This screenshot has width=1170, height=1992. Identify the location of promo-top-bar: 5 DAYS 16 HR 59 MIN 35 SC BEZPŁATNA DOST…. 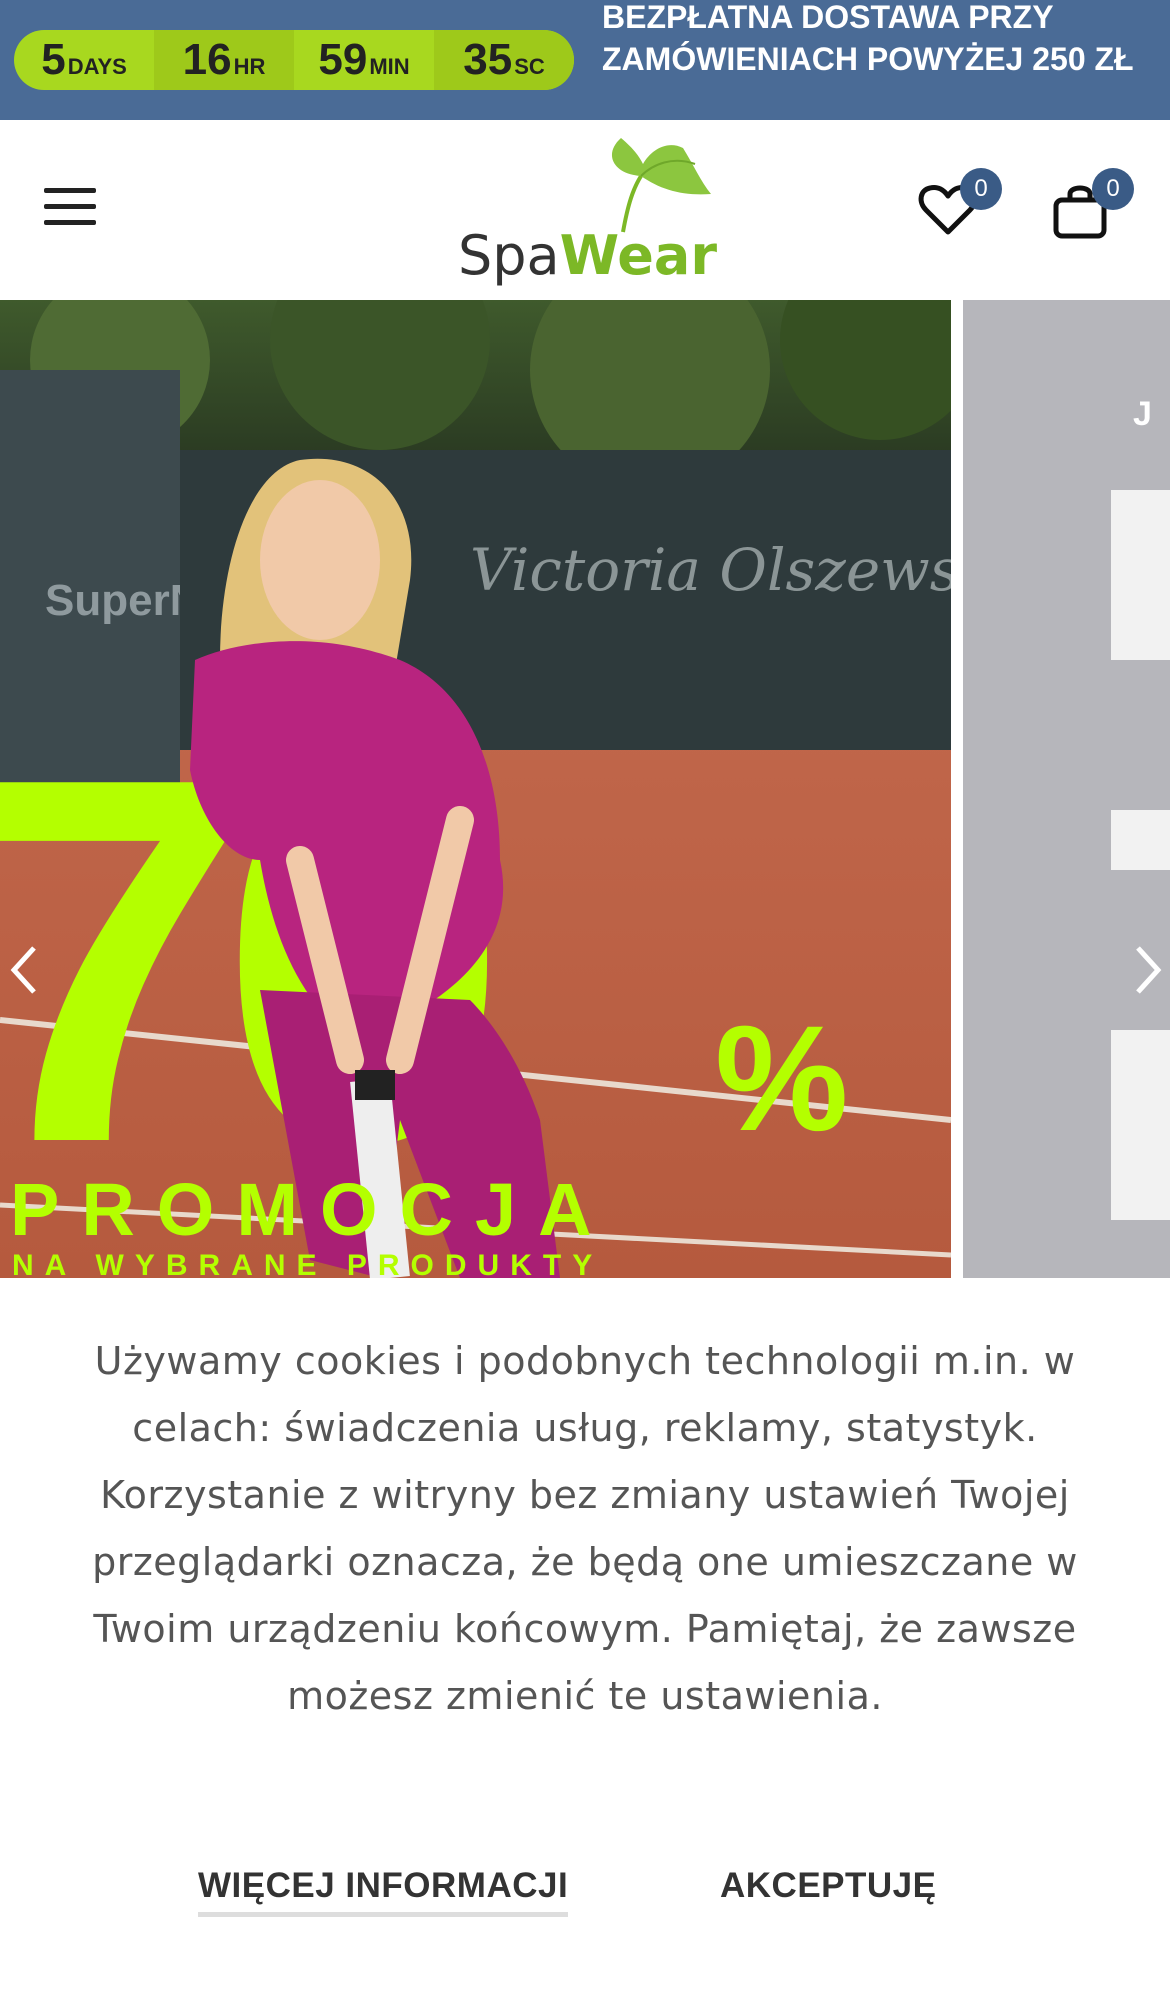
(585, 60).